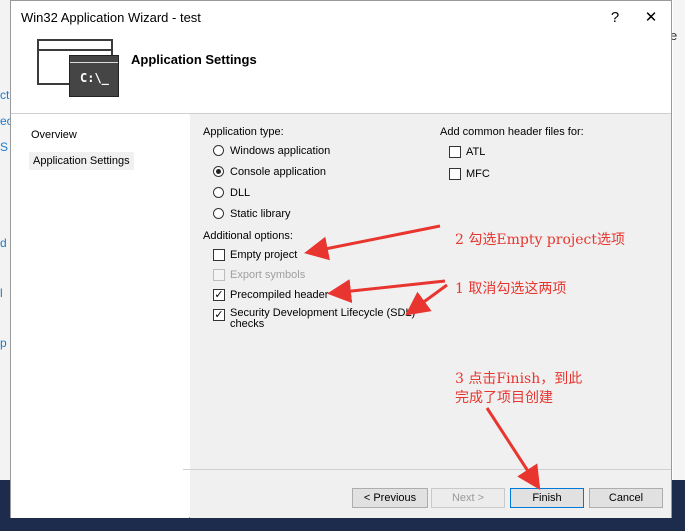  Describe the element at coordinates (651, 18) in the screenshot. I see `close-button: ✕` at that location.